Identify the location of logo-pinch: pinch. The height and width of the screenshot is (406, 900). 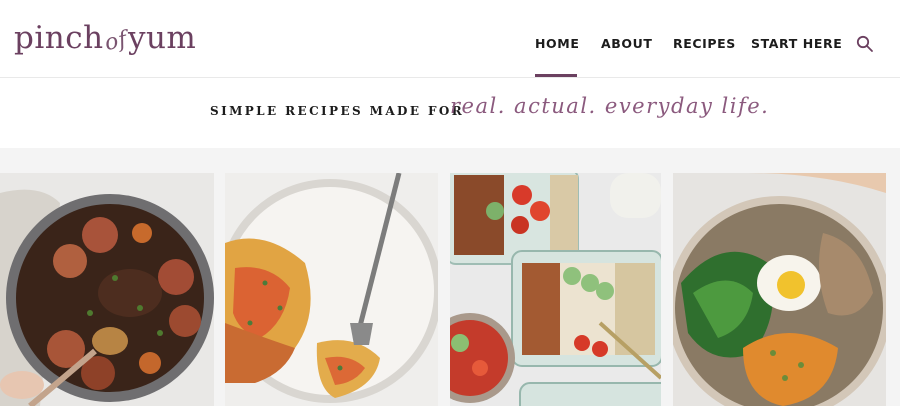
(59, 38).